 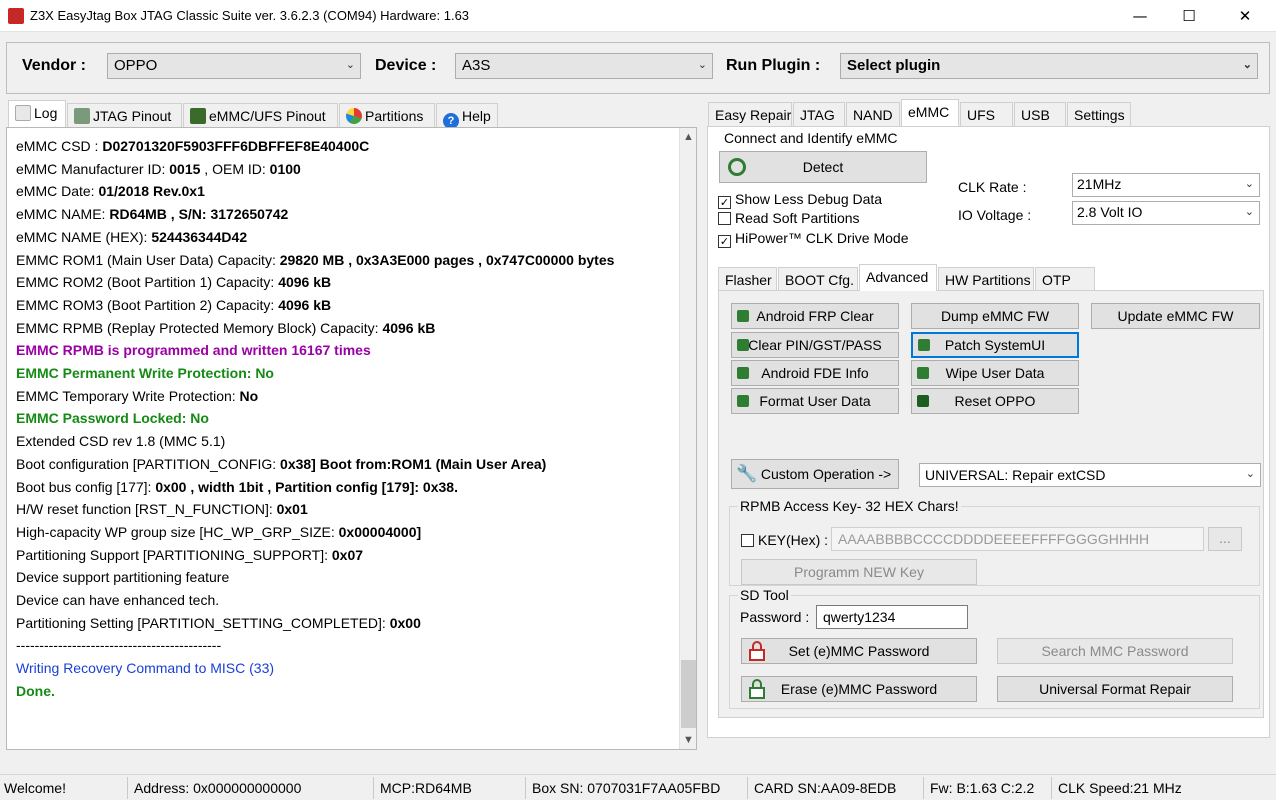 I want to click on tab-boot-cfg: BOOT Cfg., so click(x=818, y=279).